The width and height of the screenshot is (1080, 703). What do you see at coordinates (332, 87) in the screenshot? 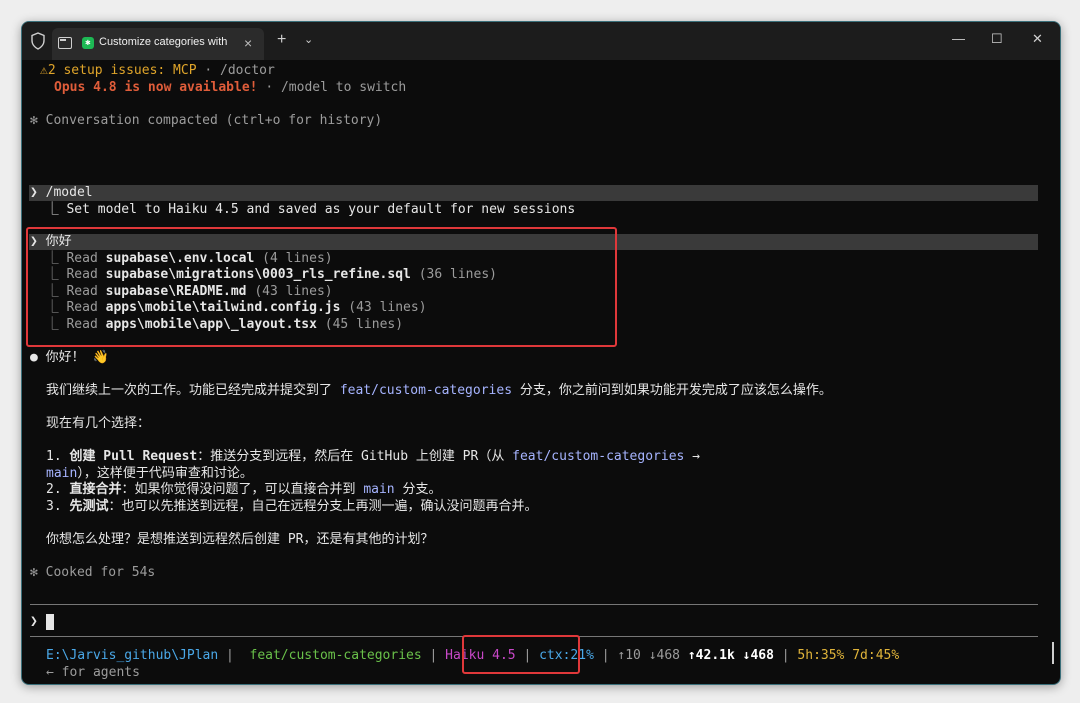
I see `opus-switch-hint: · /model to switch` at bounding box center [332, 87].